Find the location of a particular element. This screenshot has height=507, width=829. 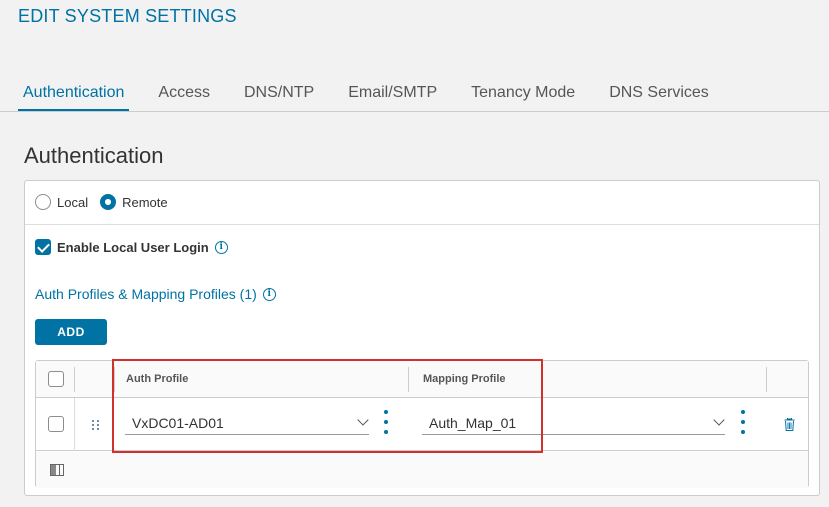

mapping-profile-select: Auth_Map_01 is located at coordinates (573, 424).